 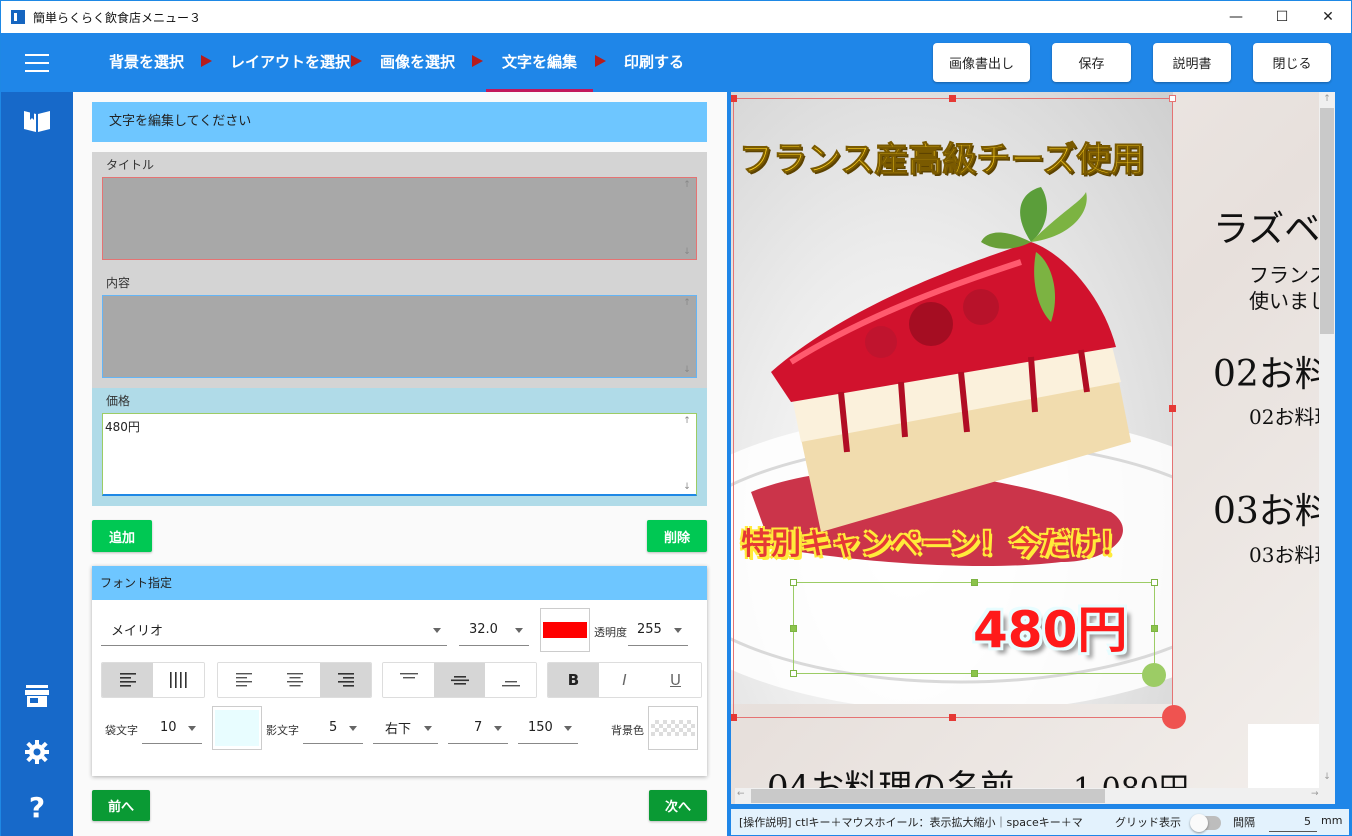 I want to click on opacity-select: 255, so click(x=658, y=630).